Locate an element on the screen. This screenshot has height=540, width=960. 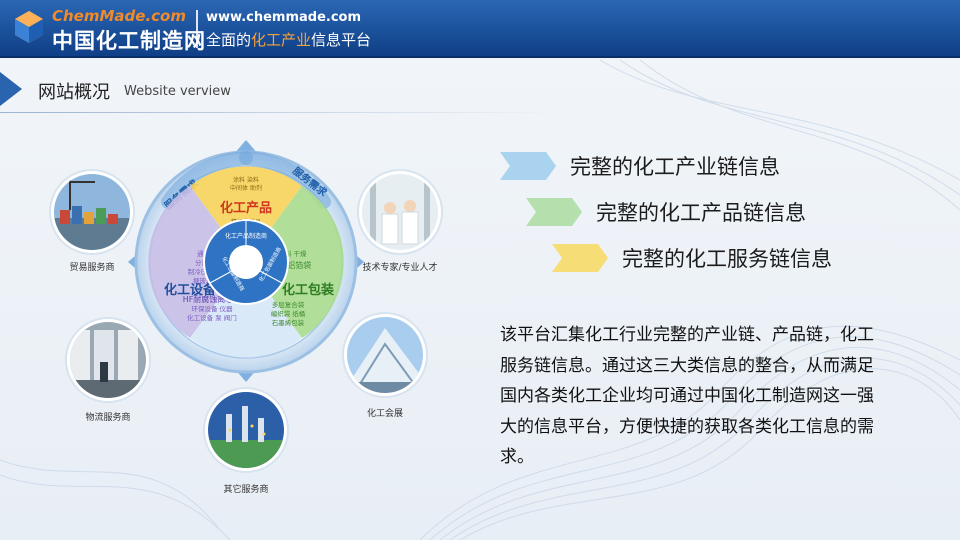
chevron-green-icon is located at coordinates (554, 212).